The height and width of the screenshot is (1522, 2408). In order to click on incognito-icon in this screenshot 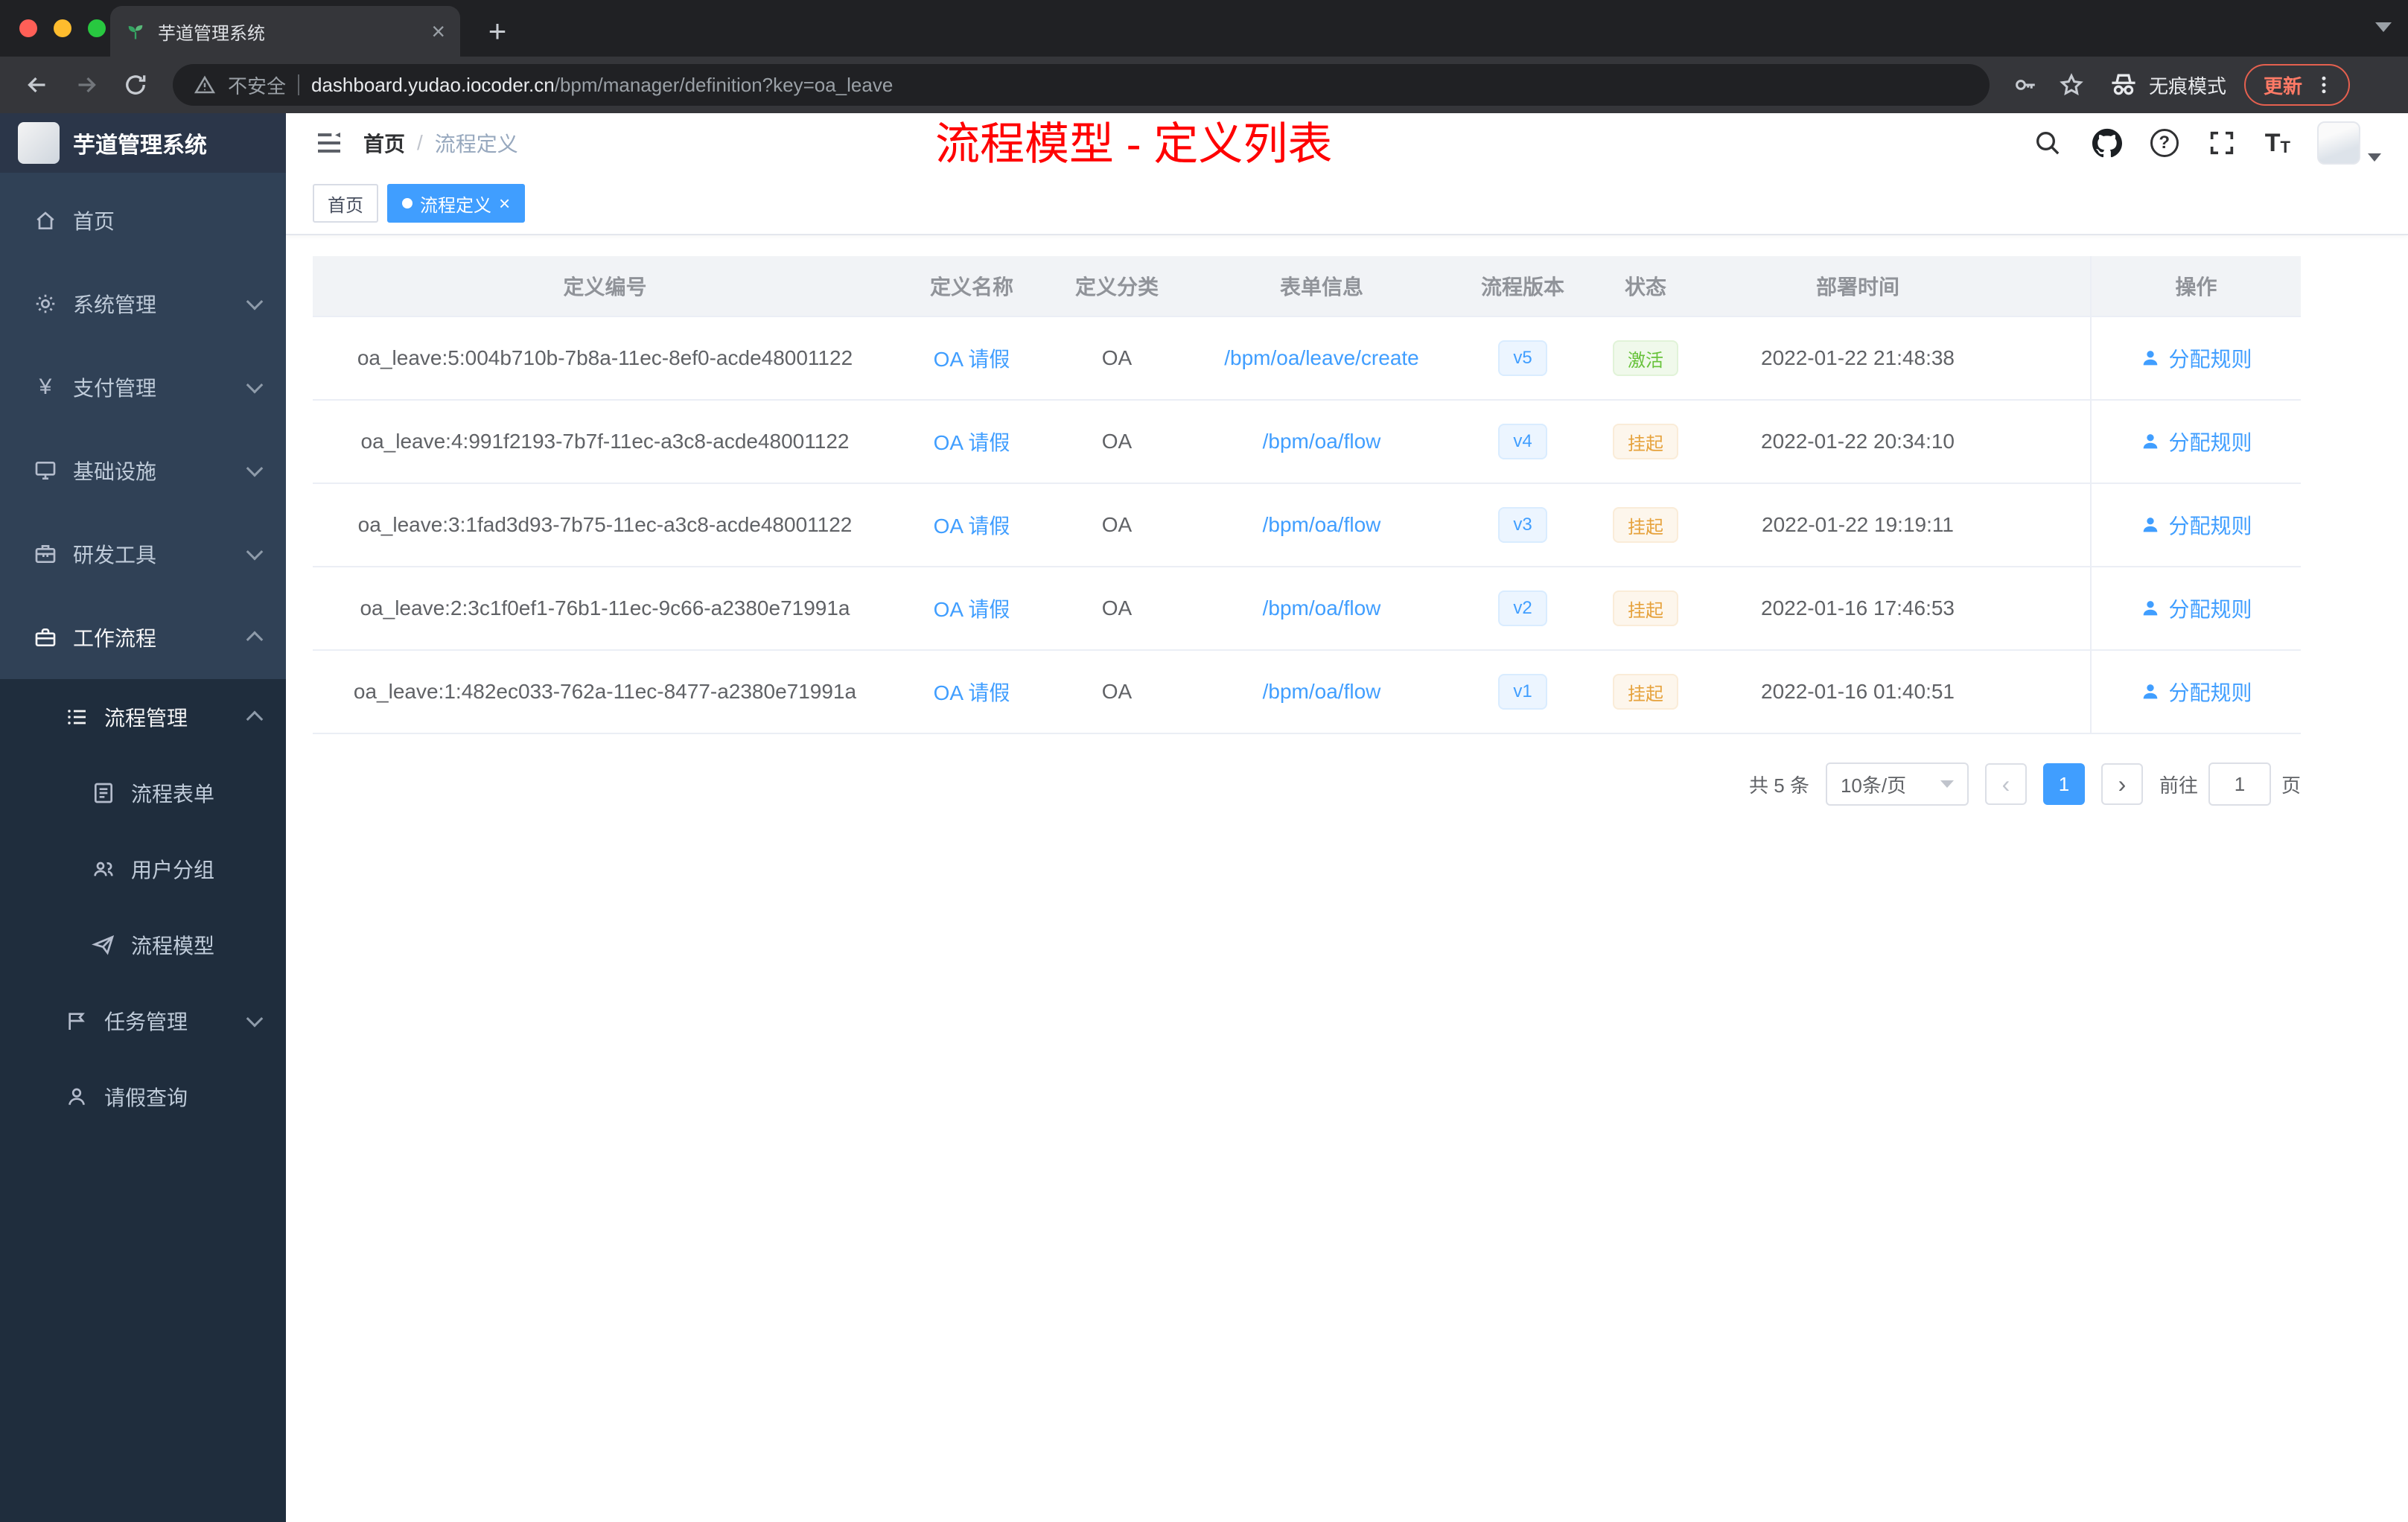, I will do `click(2123, 84)`.